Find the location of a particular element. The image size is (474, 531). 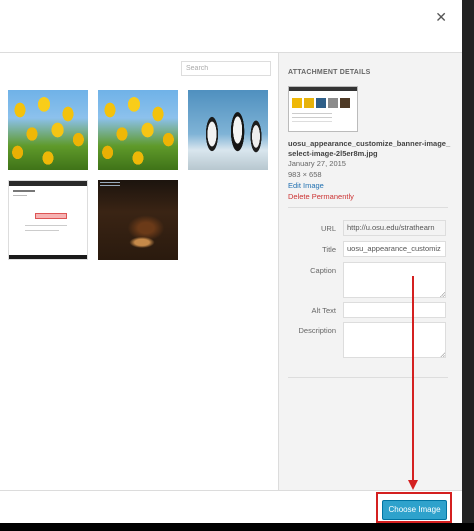

fields-divider is located at coordinates (368, 377).